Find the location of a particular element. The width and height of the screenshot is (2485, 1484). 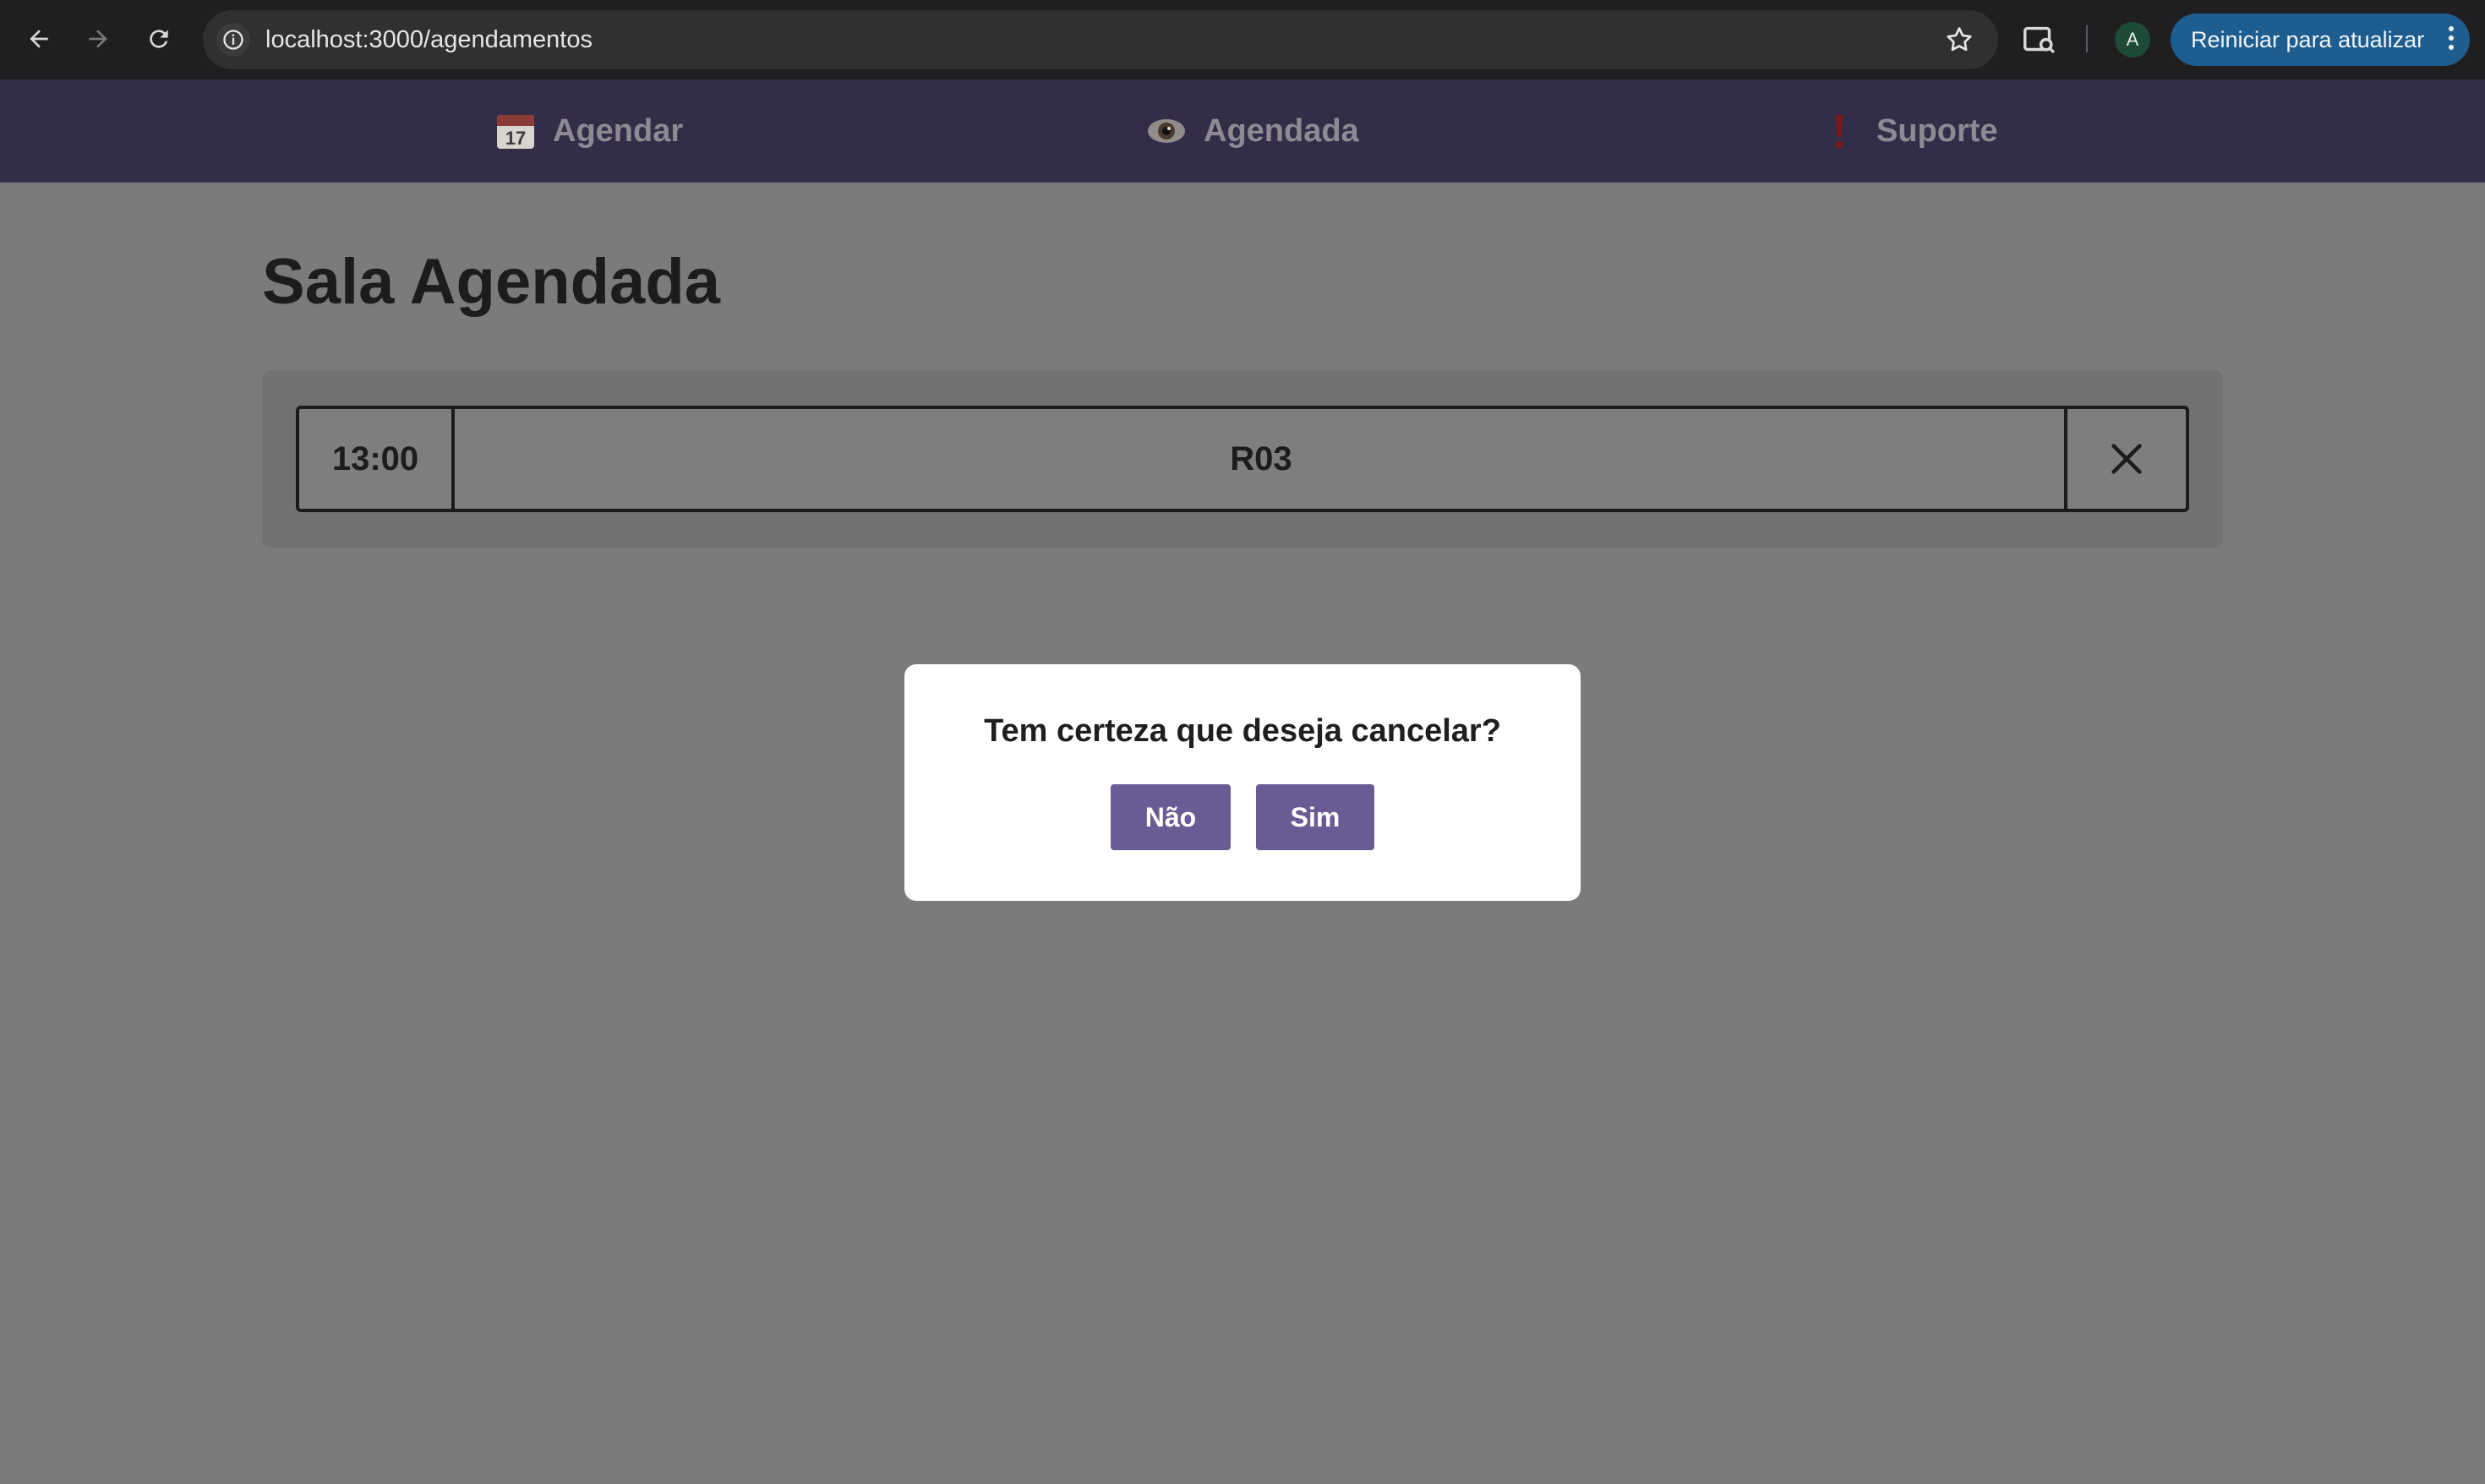

restart-to-update-button: Reiniciar para atualizar is located at coordinates (2320, 40).